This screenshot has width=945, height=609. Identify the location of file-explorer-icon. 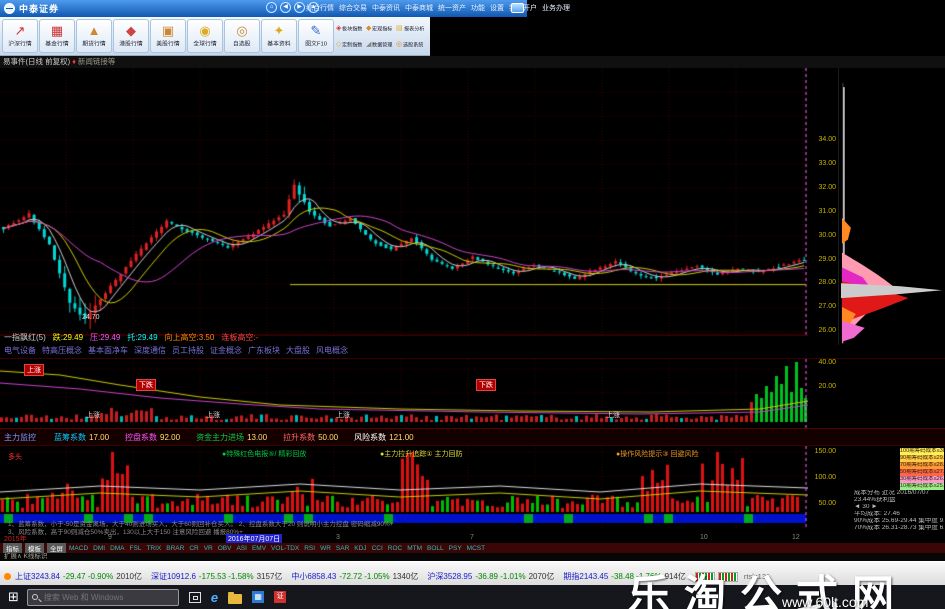
(235, 597).